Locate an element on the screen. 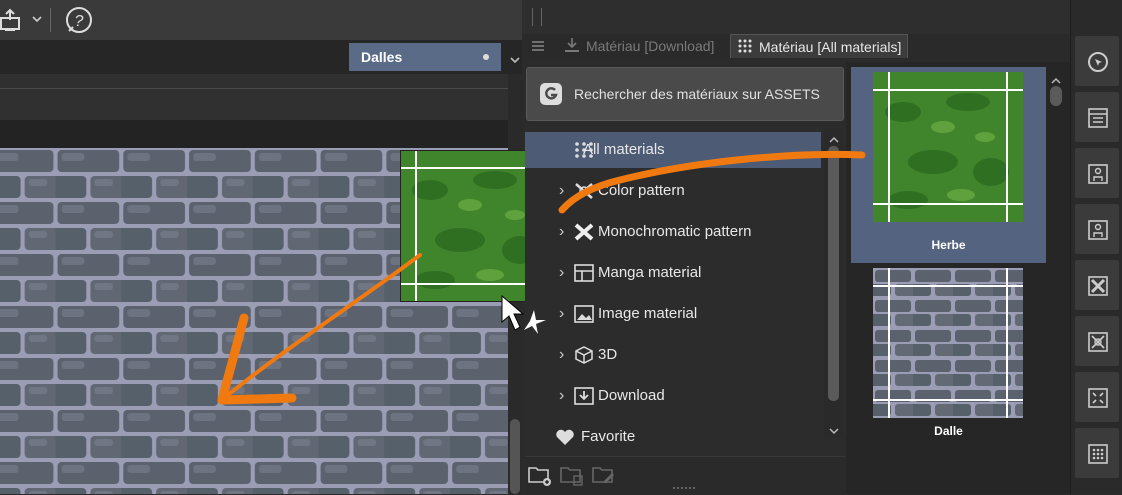 This screenshot has width=1122, height=495. tree-item-image-material: › Image material is located at coordinates (673, 314).